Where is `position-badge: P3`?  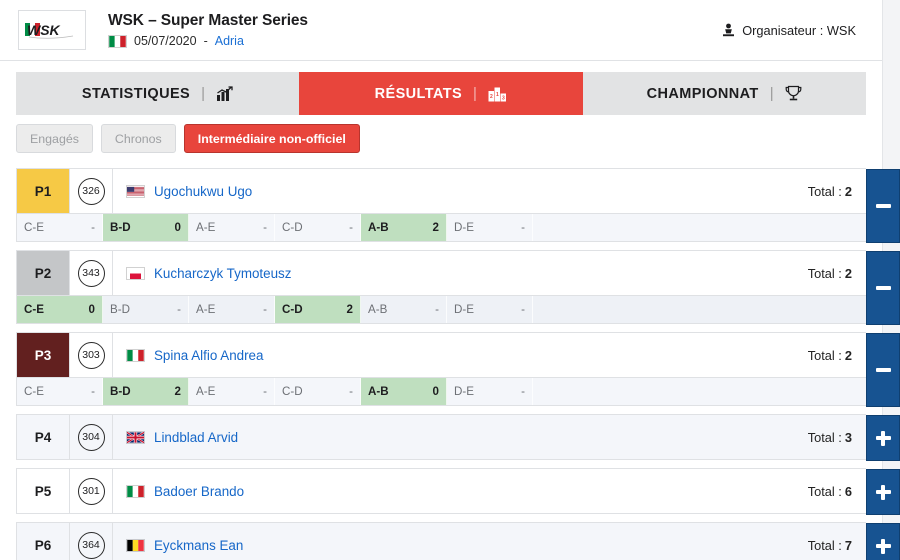
position-badge: P3 is located at coordinates (43, 355).